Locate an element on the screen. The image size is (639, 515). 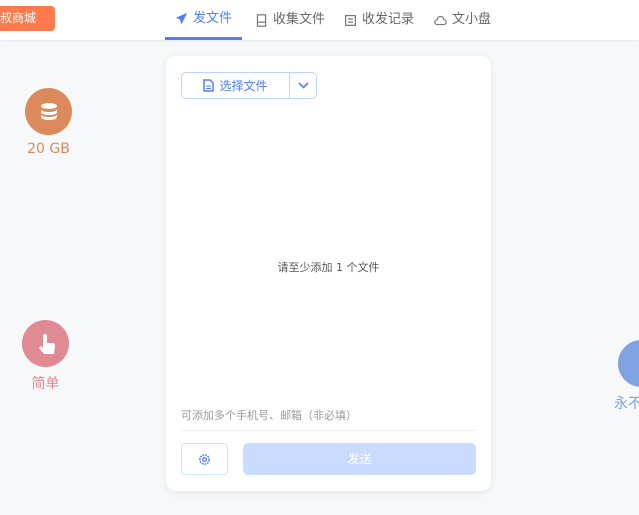
top-nav: 叔商城 发文件 收集文件 收发记录 文小盘 is located at coordinates (319, 20).